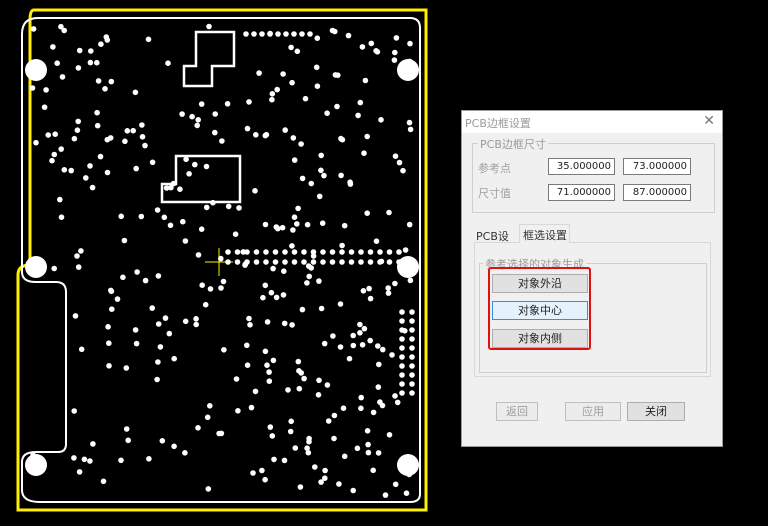 The image size is (768, 526). I want to click on size-w-field: 71.000000, so click(581, 192).